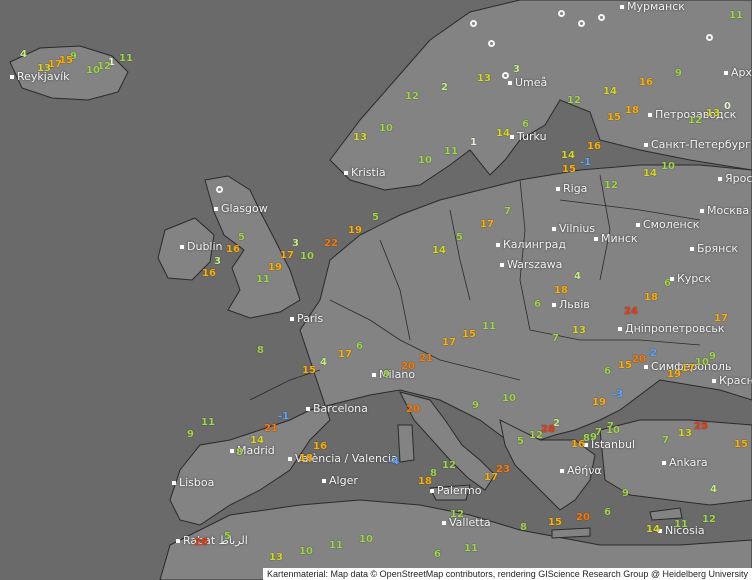  I want to click on city-label-umea: Umeå, so click(527, 82).